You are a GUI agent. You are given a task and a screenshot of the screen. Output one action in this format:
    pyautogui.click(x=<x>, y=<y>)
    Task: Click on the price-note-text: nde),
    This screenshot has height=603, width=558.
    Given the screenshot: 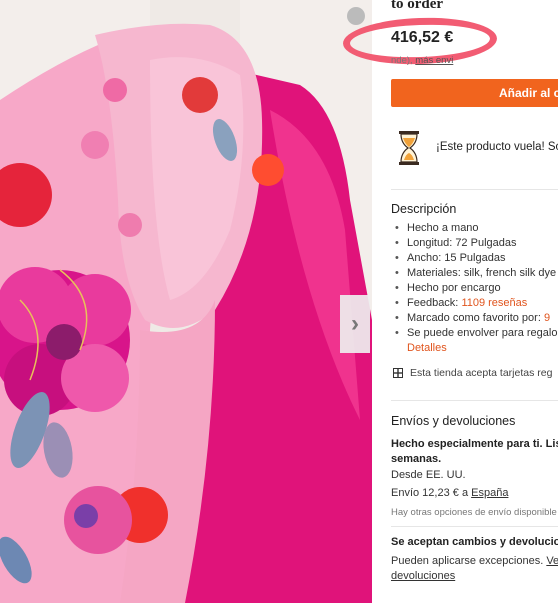 What is the action you would take?
    pyautogui.click(x=402, y=60)
    